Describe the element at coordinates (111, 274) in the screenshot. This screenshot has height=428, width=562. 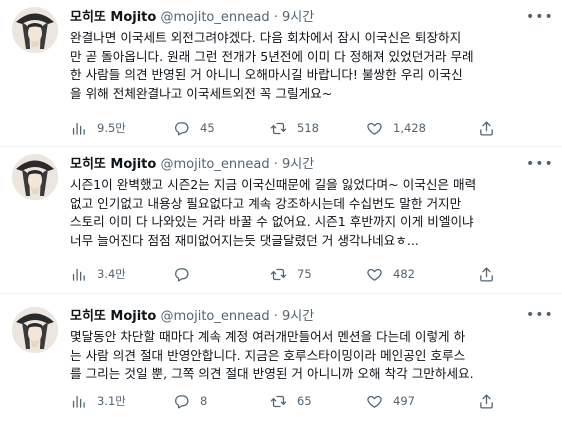
I see `views-count: 3.4만` at that location.